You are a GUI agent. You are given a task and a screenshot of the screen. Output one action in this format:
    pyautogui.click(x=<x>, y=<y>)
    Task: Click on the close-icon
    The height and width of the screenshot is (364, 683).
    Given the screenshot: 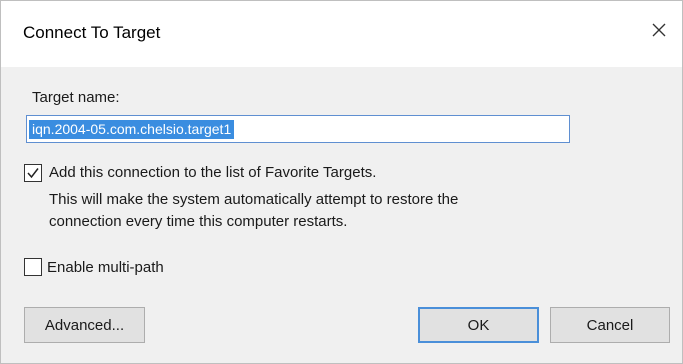 What is the action you would take?
    pyautogui.click(x=659, y=32)
    